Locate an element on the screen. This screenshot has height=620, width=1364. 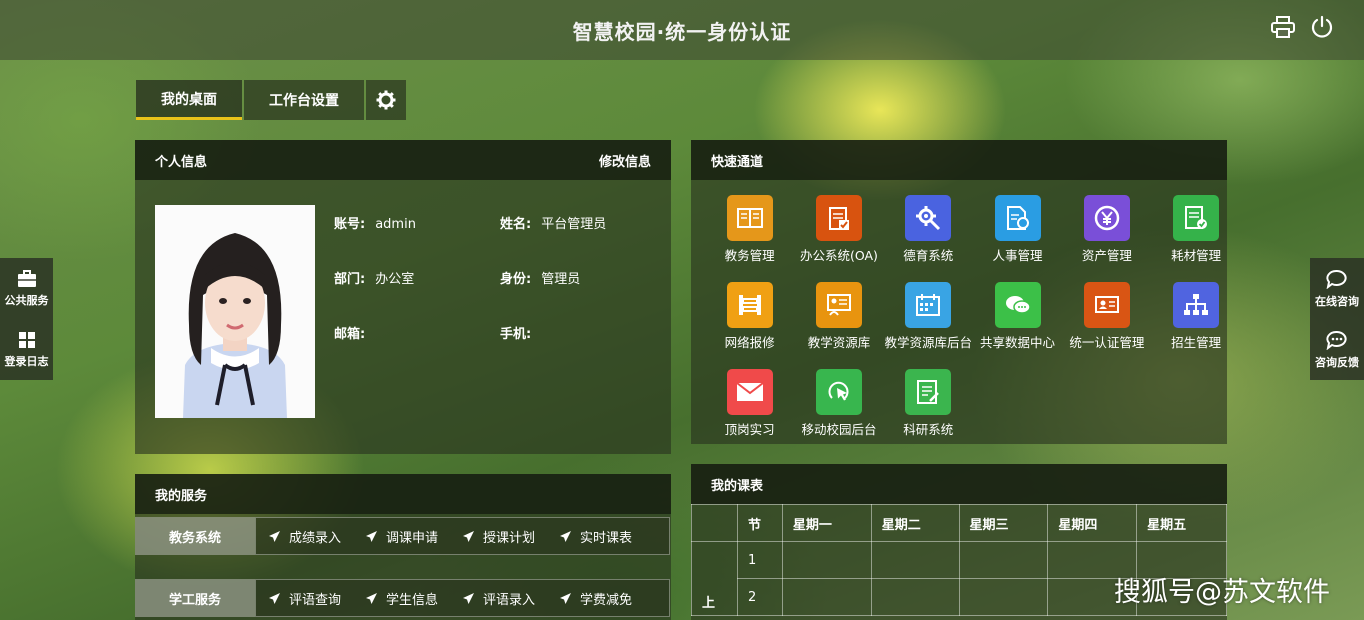
quick-item-auth-admin: 统一认证管理 is located at coordinates (1106, 316).